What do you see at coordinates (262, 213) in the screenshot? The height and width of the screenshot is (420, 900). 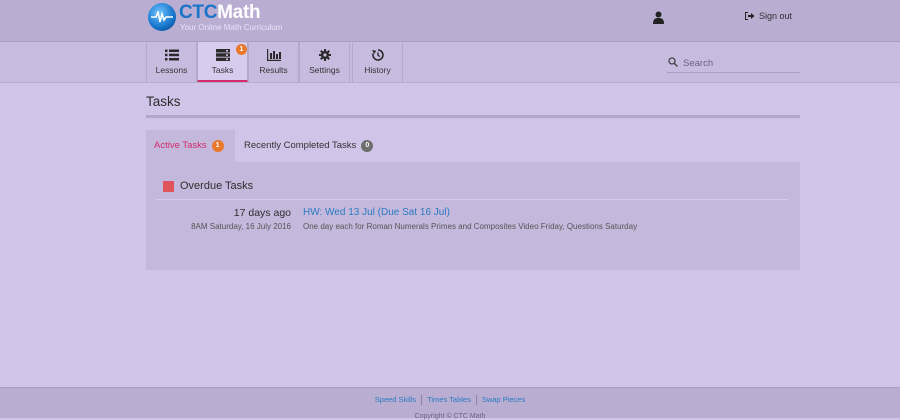 I see `task-relative-time: 17 days ago` at bounding box center [262, 213].